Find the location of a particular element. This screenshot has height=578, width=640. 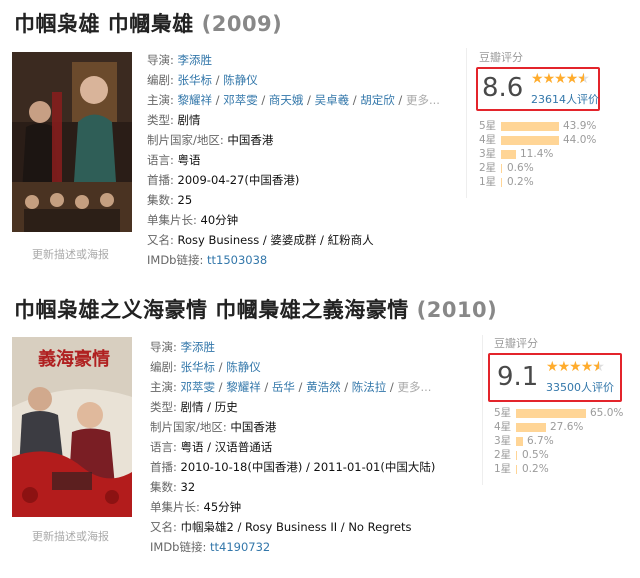

dist-row: 3星 11.4% is located at coordinates (516, 154).